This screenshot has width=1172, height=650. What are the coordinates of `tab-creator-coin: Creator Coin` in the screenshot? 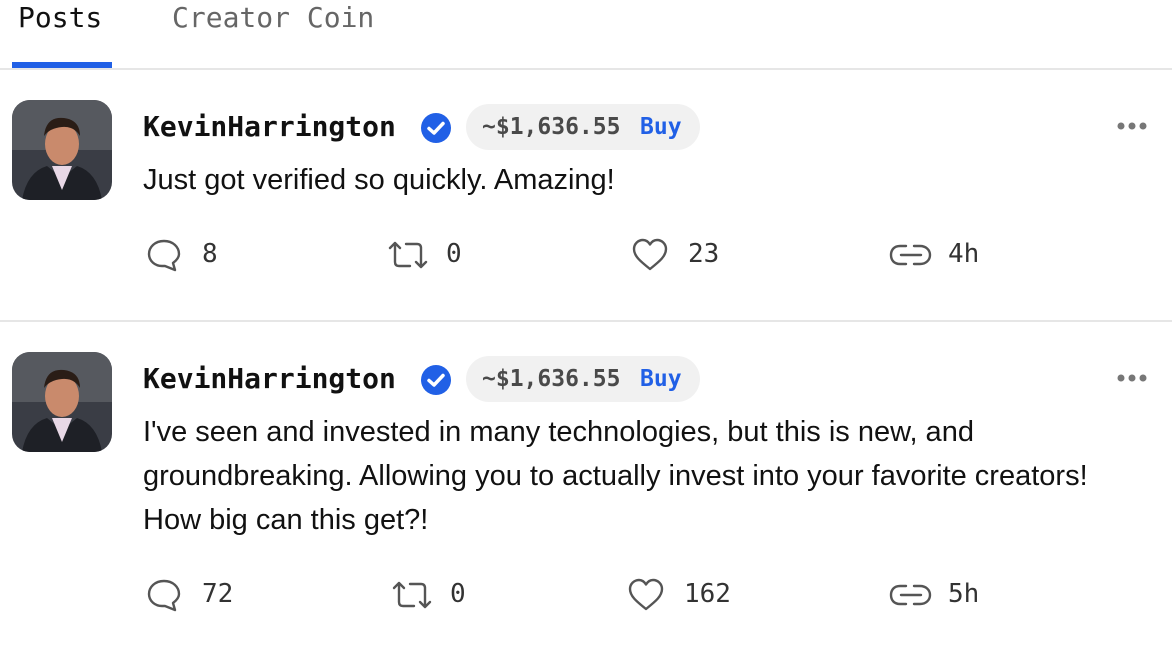 It's located at (273, 18).